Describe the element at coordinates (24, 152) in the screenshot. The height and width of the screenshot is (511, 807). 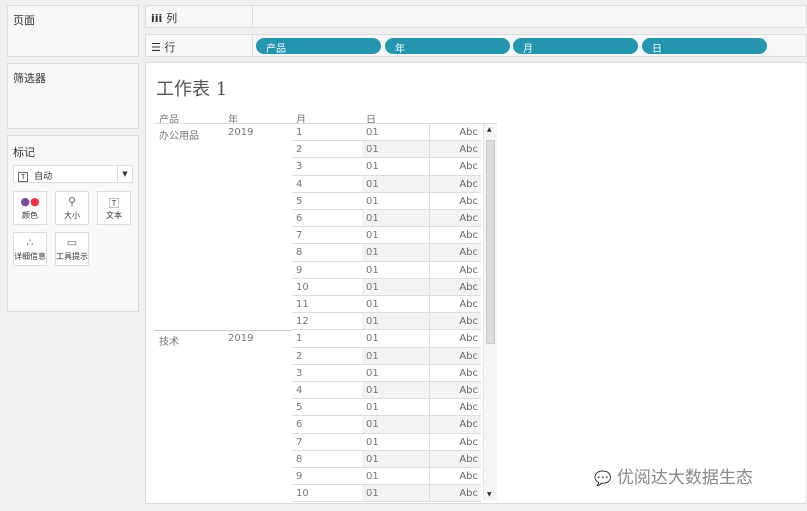
I see `marks-title: 标记` at that location.